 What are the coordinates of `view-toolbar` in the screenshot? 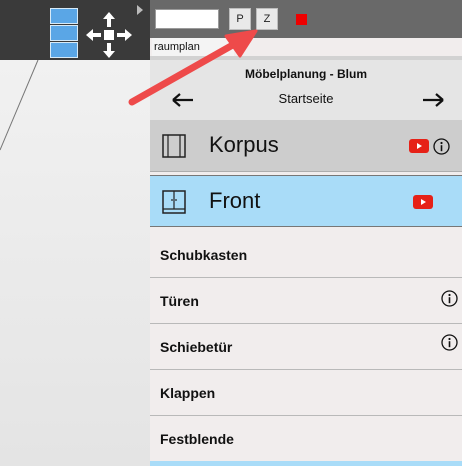 It's located at (75, 30).